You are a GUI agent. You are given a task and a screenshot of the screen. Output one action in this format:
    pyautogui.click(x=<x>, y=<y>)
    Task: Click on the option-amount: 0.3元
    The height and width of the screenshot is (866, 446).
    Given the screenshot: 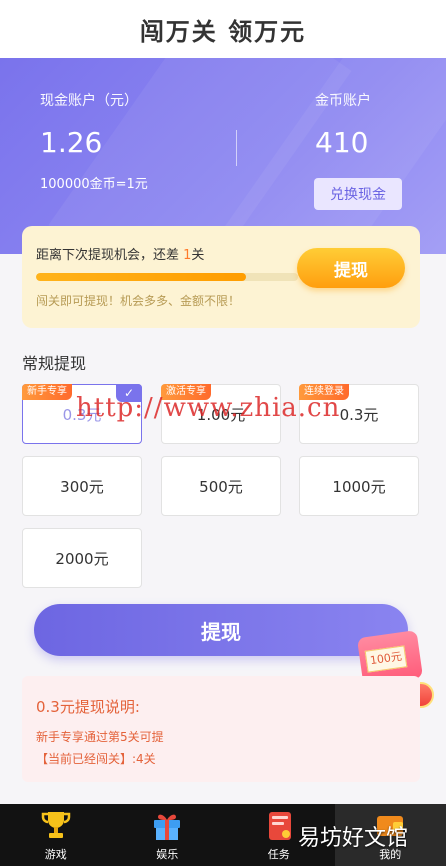 What is the action you would take?
    pyautogui.click(x=359, y=414)
    